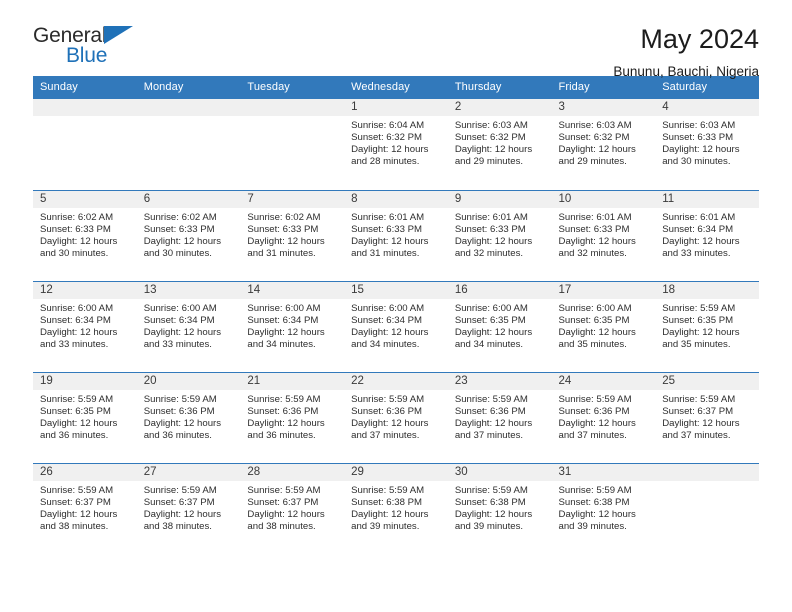  What do you see at coordinates (85, 290) in the screenshot?
I see `day-number: 12` at bounding box center [85, 290].